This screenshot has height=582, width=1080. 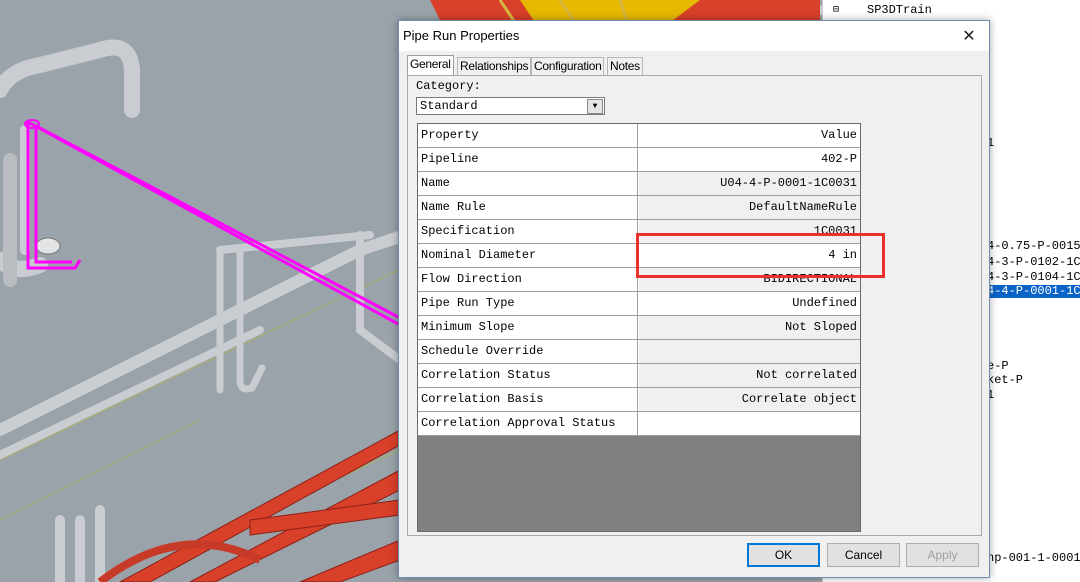 I want to click on table-row: Correlation Approval Status, so click(x=639, y=424).